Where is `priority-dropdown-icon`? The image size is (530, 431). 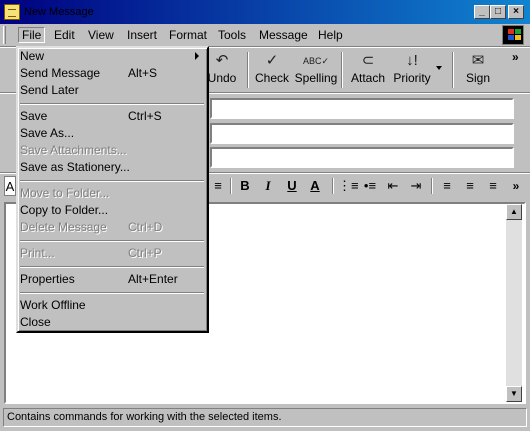
priority-dropdown-icon is located at coordinates (439, 68).